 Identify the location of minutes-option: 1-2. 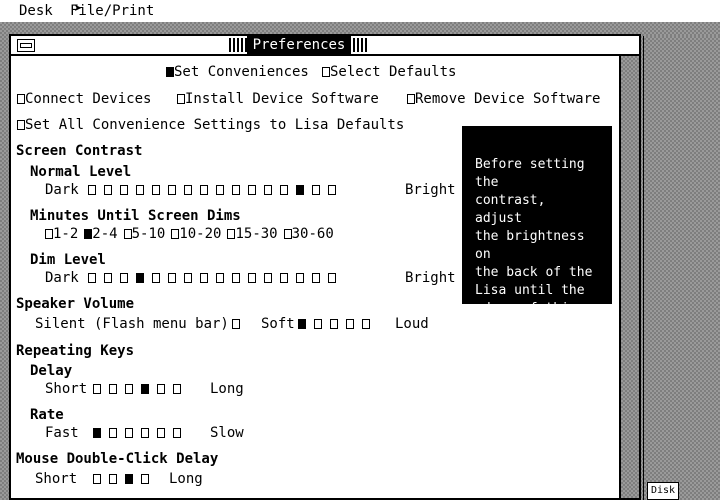
(61, 234).